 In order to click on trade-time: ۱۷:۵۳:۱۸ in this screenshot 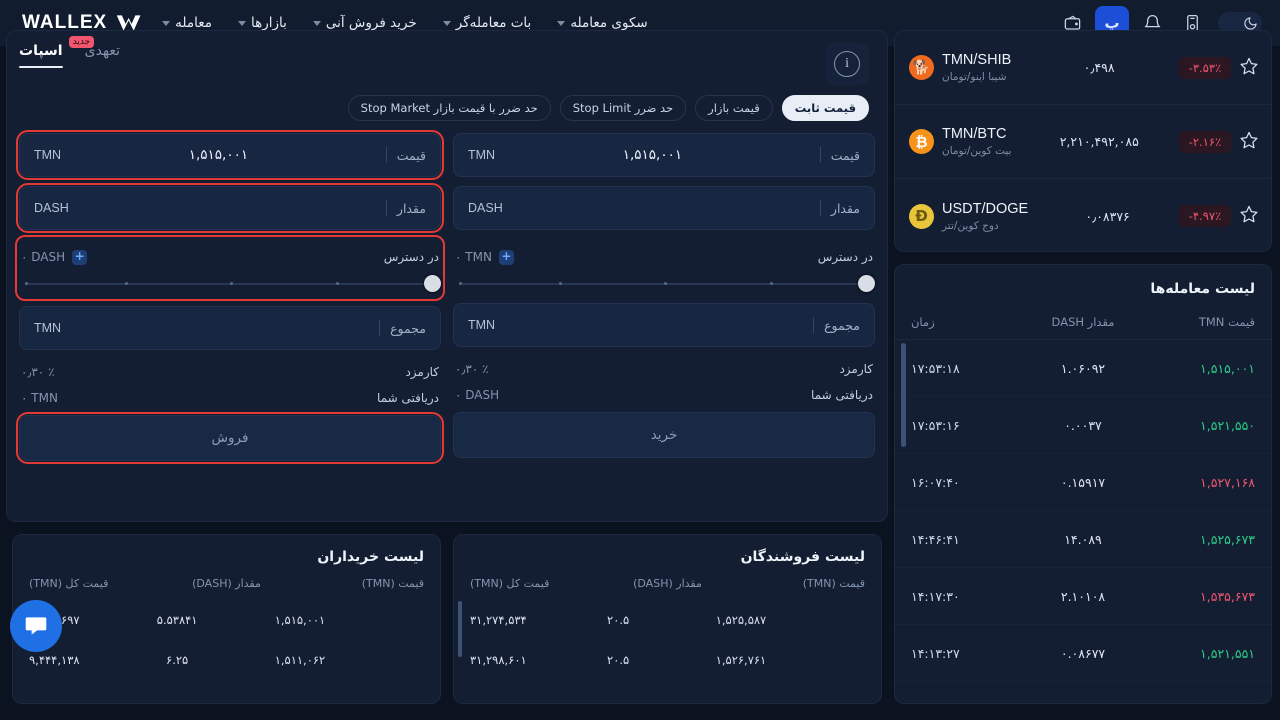, I will do `click(935, 368)`.